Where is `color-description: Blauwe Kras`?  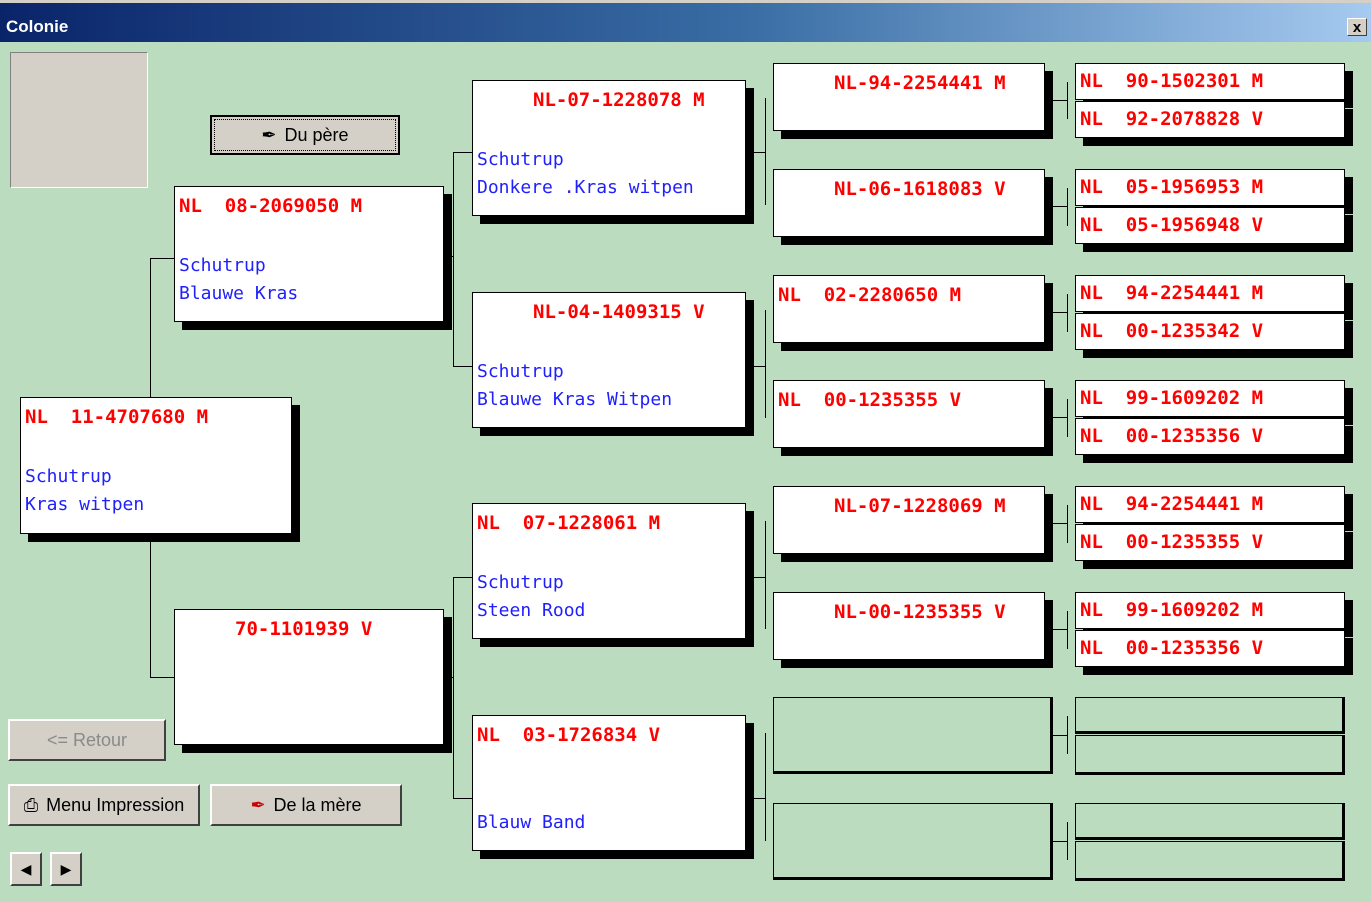 color-description: Blauwe Kras is located at coordinates (239, 293).